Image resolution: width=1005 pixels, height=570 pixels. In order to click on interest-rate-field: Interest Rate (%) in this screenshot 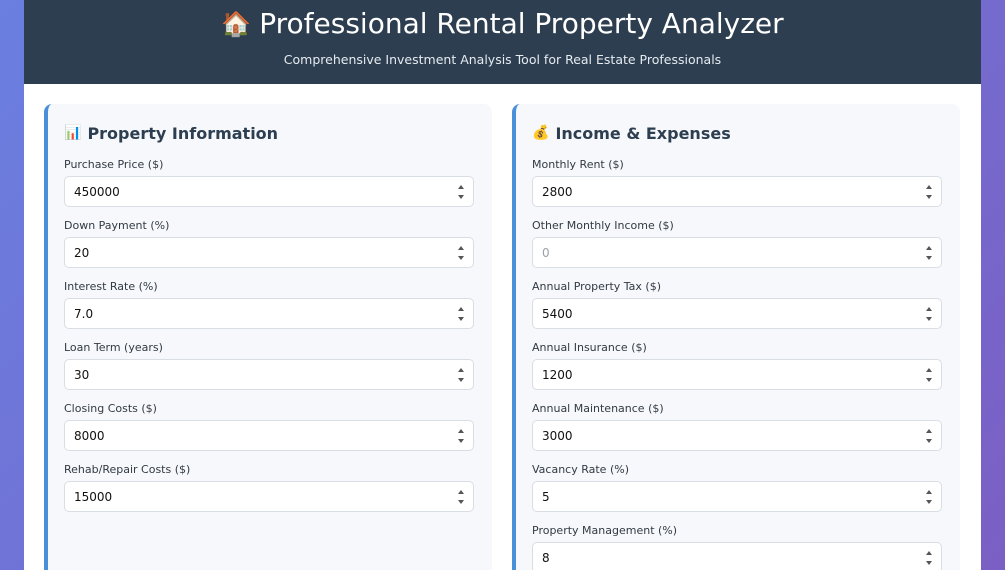, I will do `click(270, 304)`.